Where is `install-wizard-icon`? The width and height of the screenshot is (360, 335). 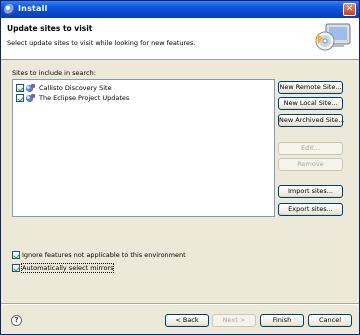 install-wizard-icon is located at coordinates (333, 37).